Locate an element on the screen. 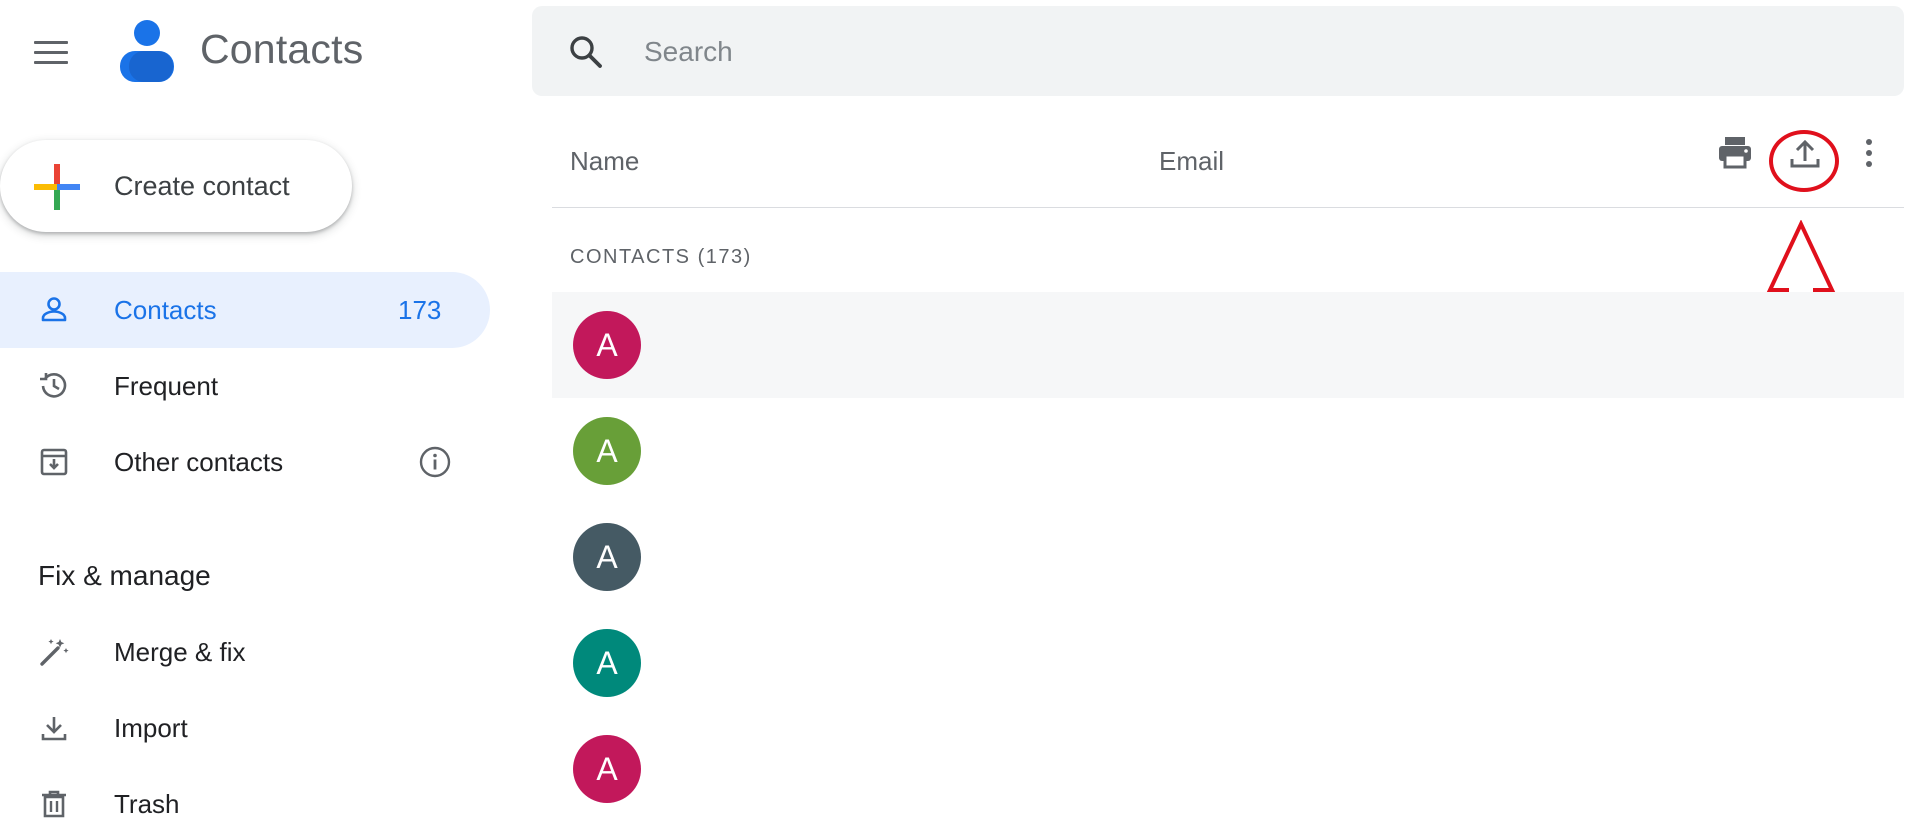 The height and width of the screenshot is (840, 1920). fix-manage-heading: Fix & manage is located at coordinates (124, 575).